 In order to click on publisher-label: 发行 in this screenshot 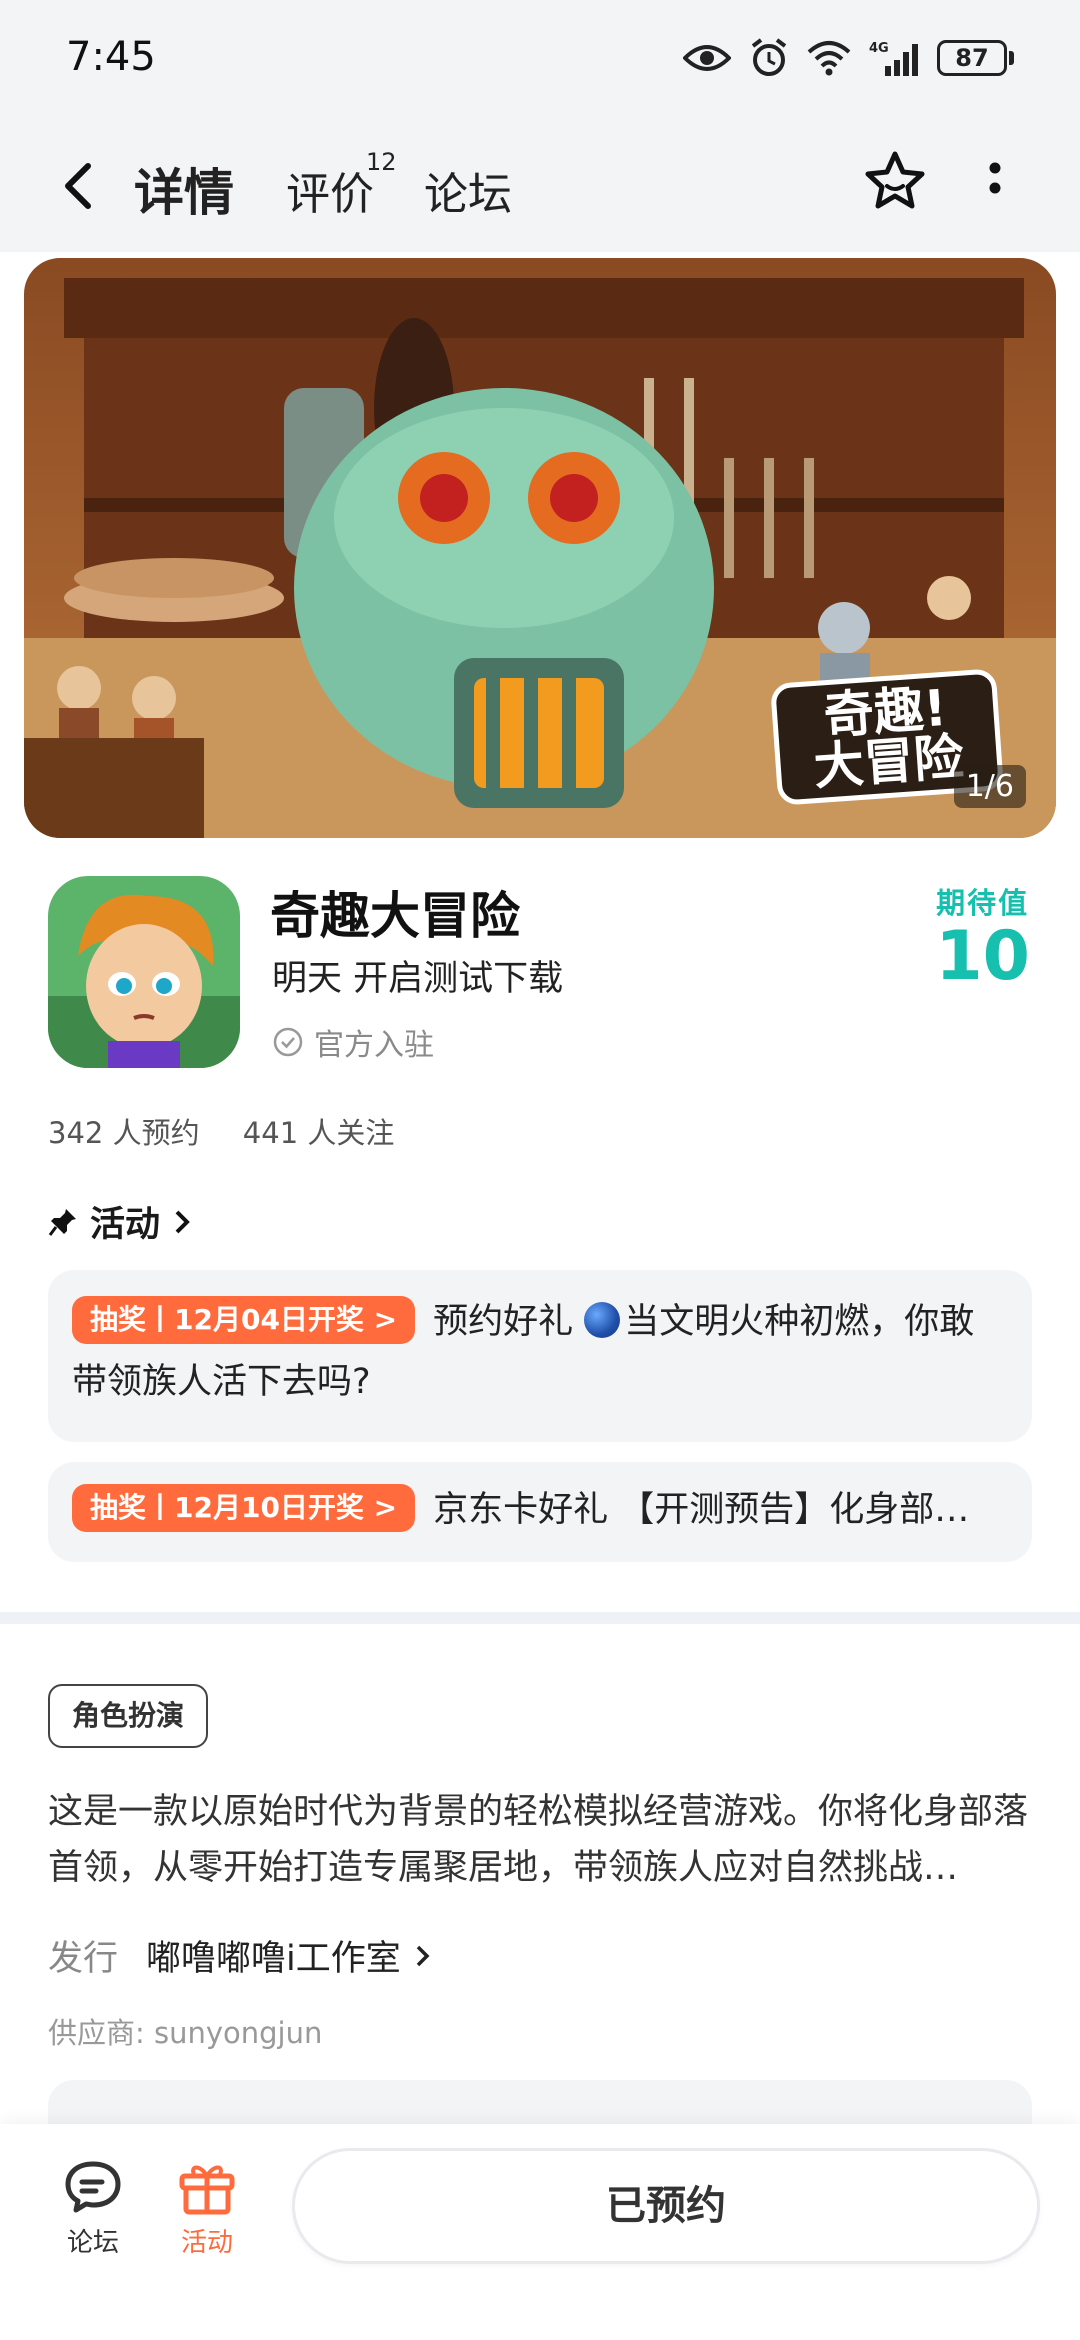, I will do `click(83, 1959)`.